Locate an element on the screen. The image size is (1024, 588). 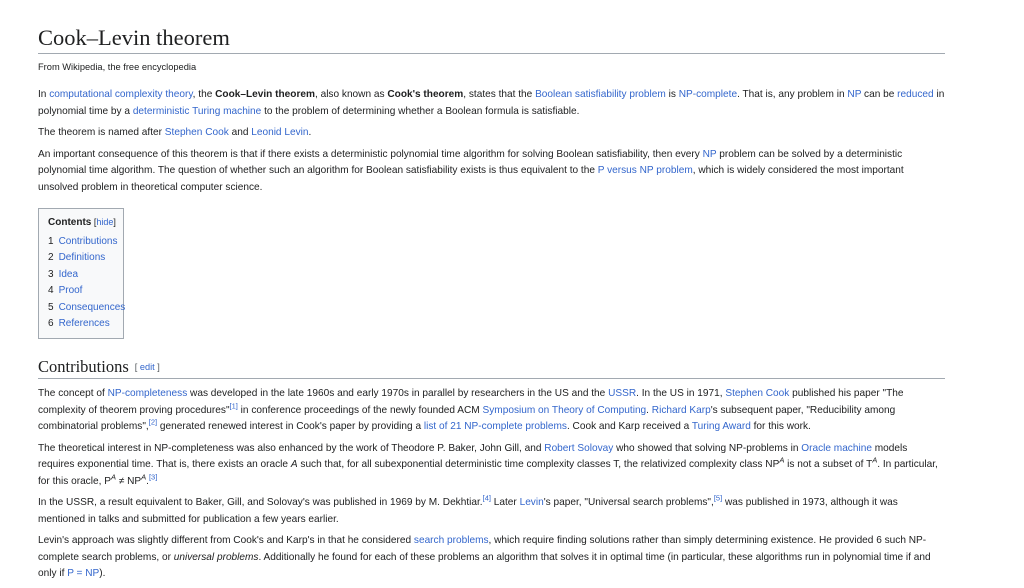
toc-item-idea: 3 Idea is located at coordinates (79, 275).